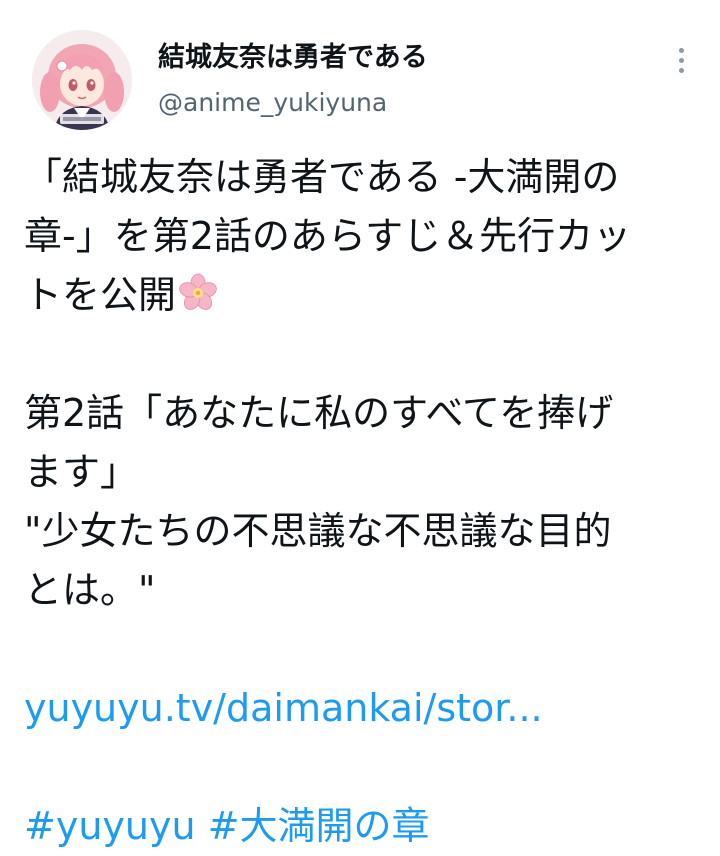  I want to click on author-handle: @anime_yukiyuna, so click(272, 103).